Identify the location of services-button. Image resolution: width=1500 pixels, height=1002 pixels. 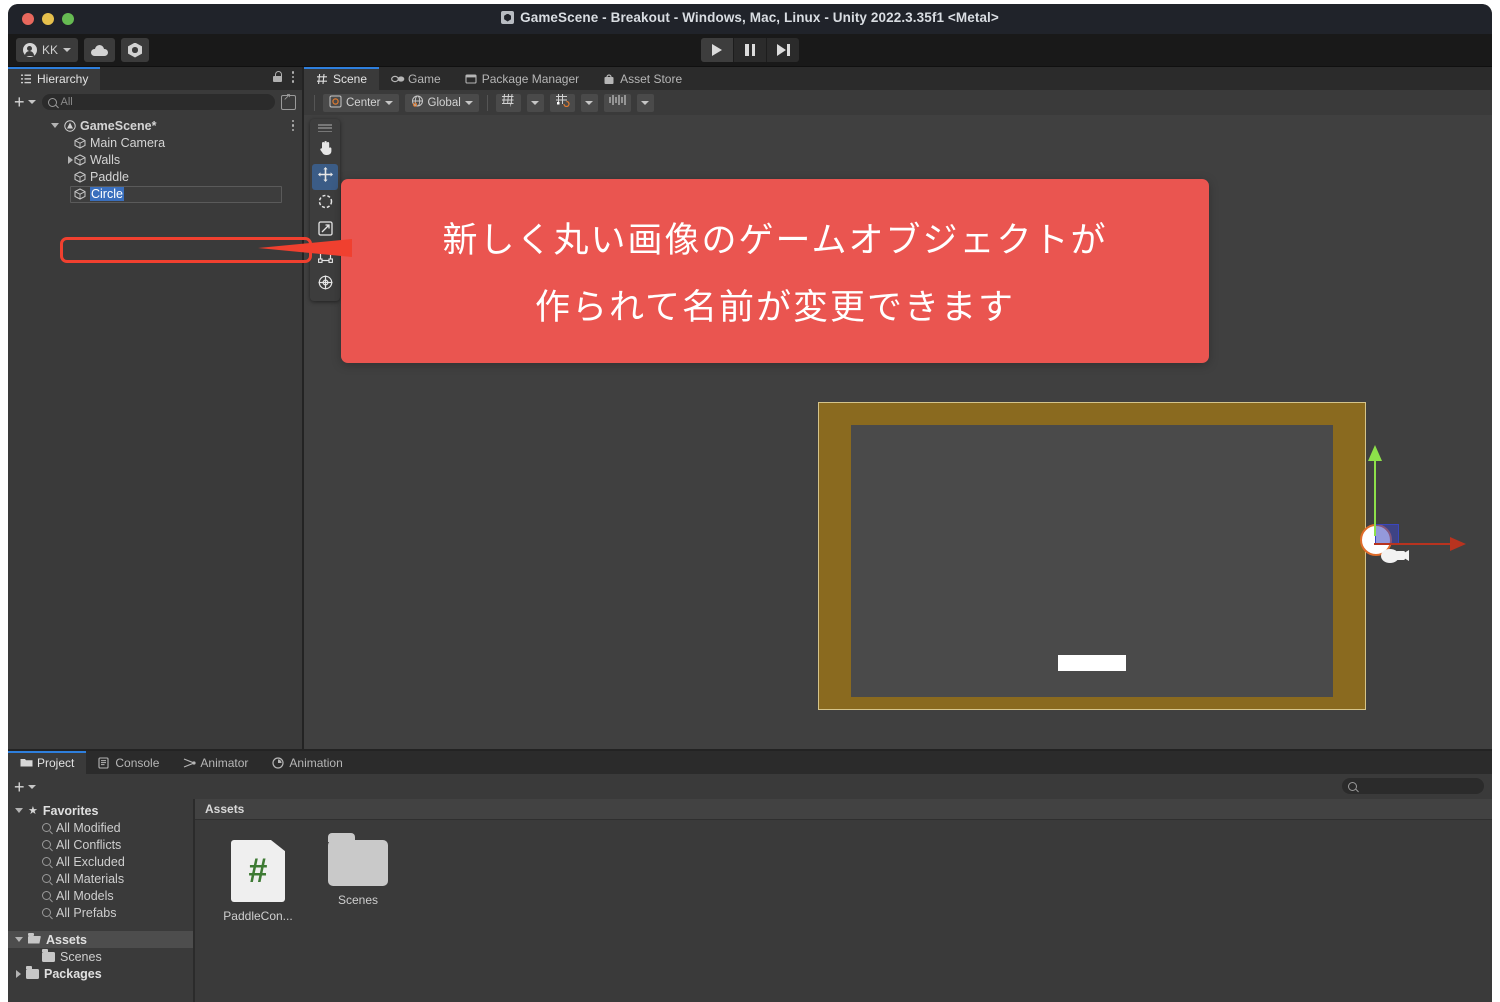
(135, 50).